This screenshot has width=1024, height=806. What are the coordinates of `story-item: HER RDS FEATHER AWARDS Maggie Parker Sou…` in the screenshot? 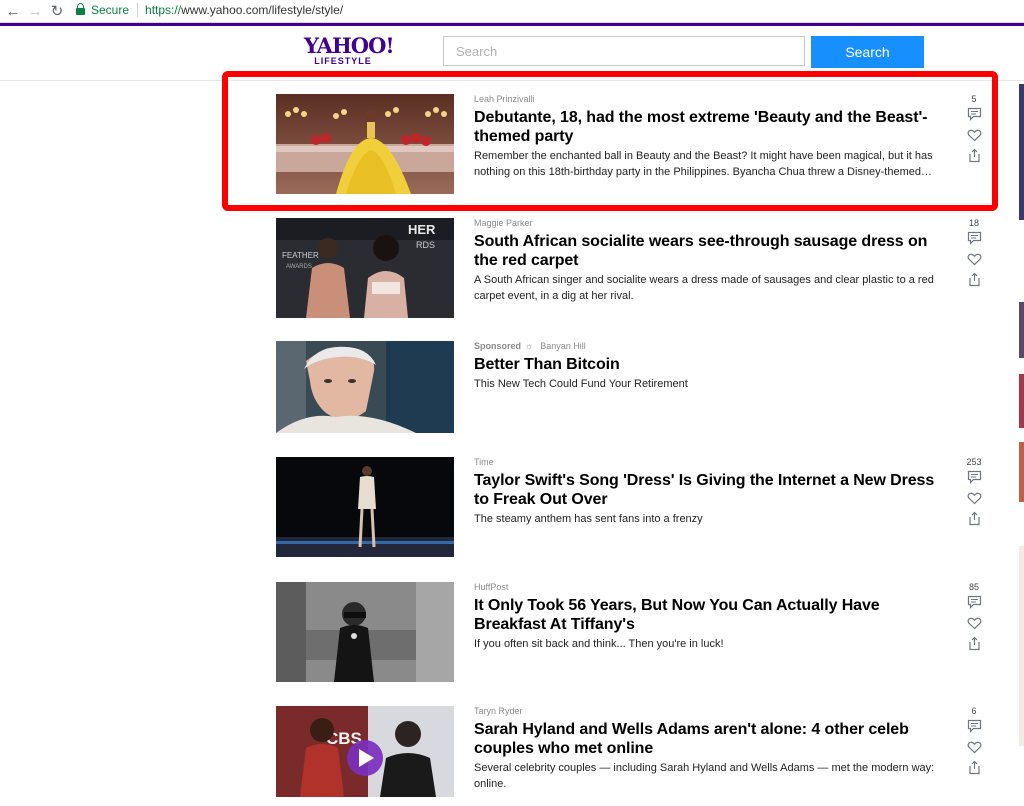 It's located at (631, 268).